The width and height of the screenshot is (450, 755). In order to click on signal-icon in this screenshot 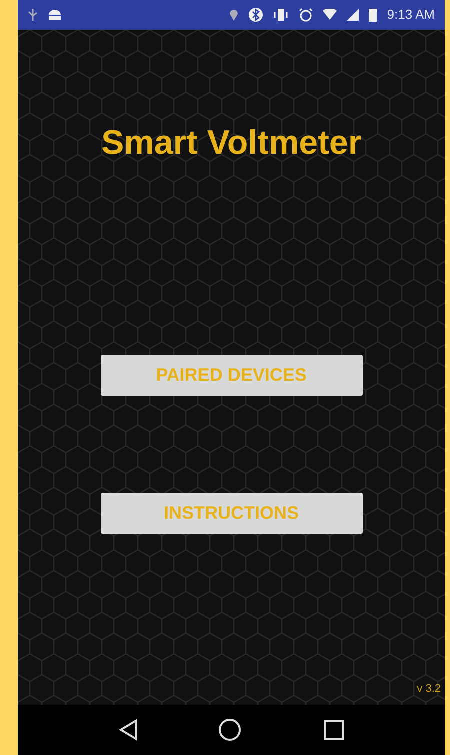, I will do `click(353, 15)`.